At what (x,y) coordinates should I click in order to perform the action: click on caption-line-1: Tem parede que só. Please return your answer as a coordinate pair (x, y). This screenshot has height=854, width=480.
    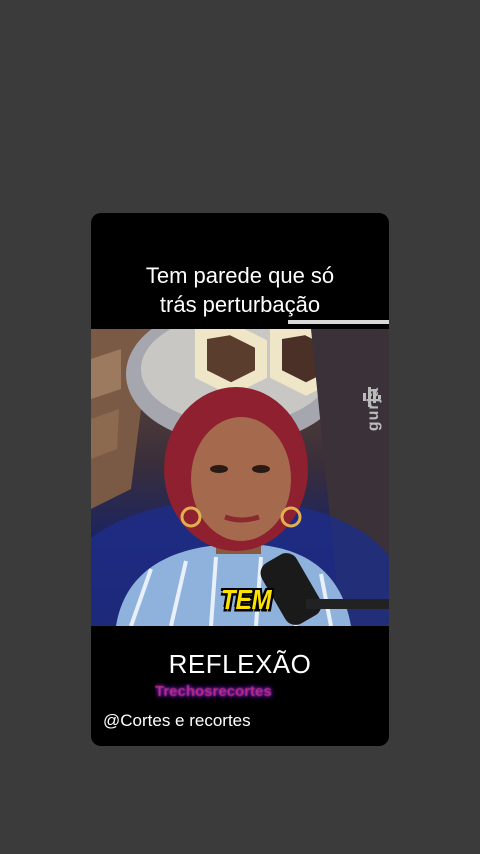
    Looking at the image, I should click on (240, 275).